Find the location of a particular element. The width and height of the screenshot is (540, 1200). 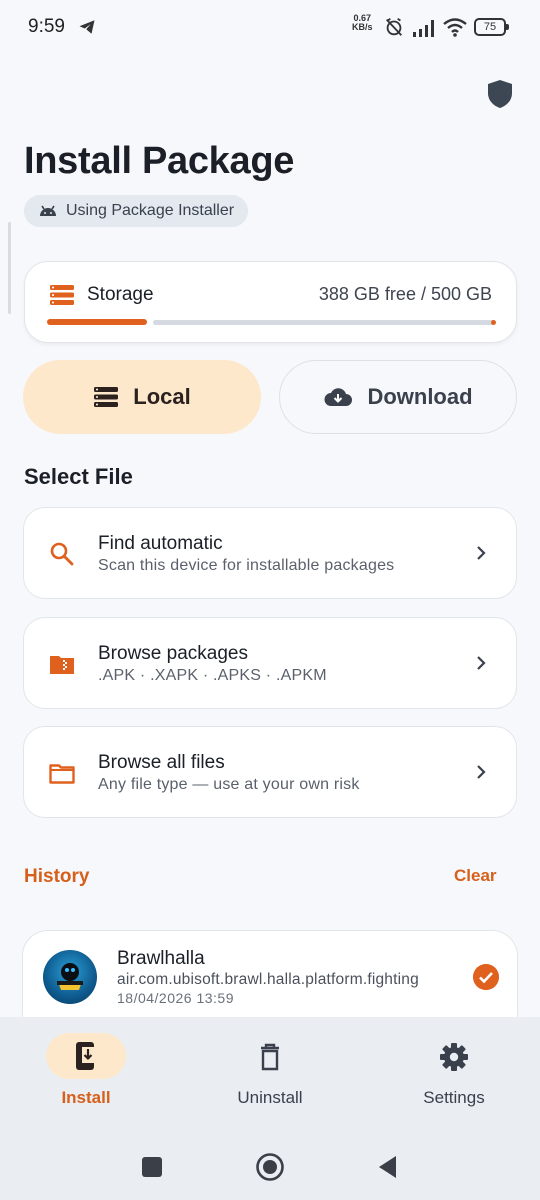

nav-settings-label: Settings is located at coordinates (454, 1097).